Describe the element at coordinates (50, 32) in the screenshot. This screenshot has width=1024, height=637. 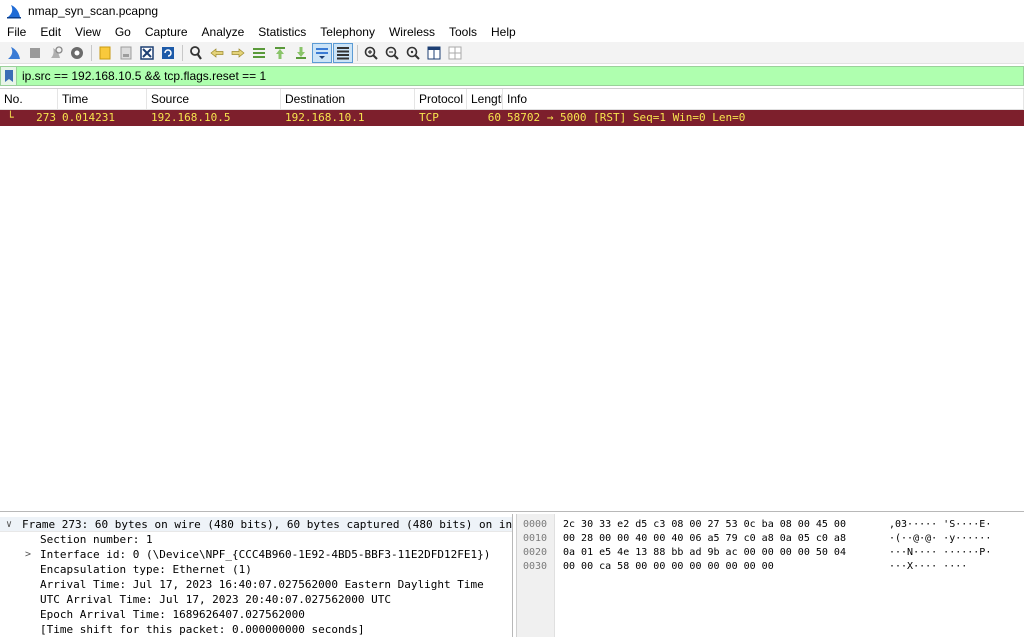
I see `menu-edit: Edit` at that location.